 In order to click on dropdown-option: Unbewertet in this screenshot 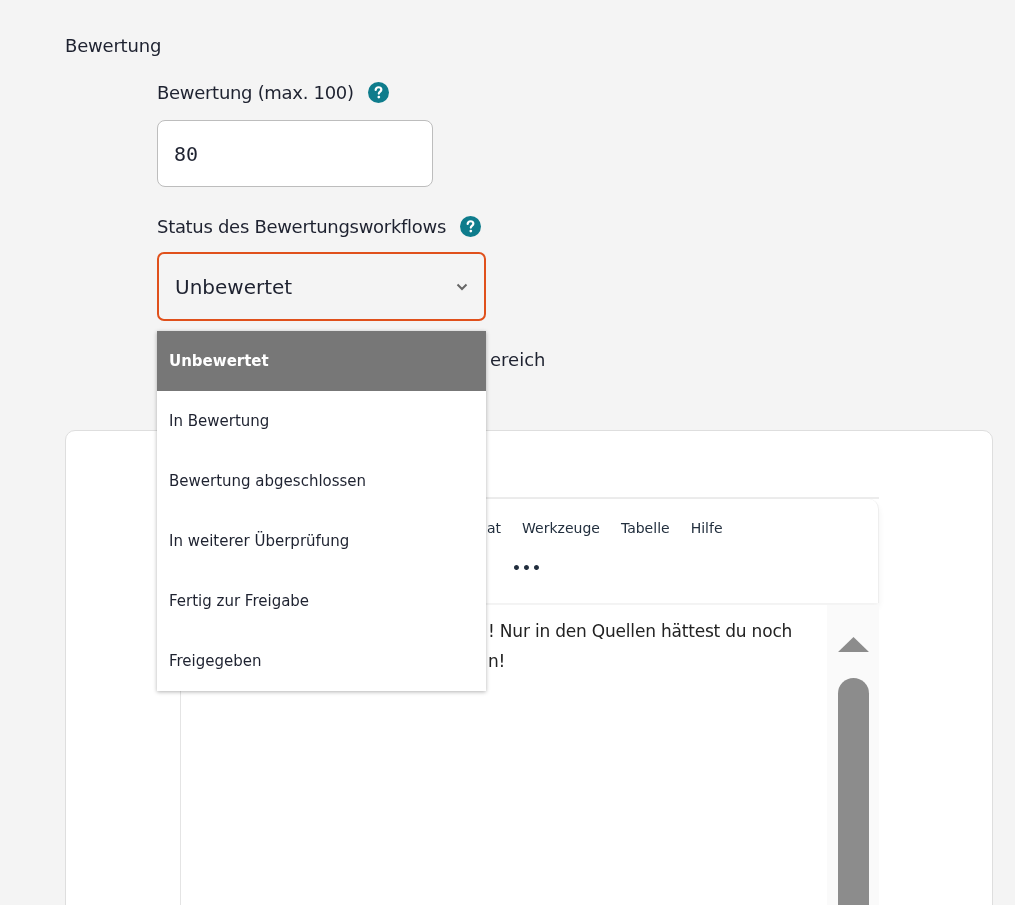, I will do `click(321, 361)`.